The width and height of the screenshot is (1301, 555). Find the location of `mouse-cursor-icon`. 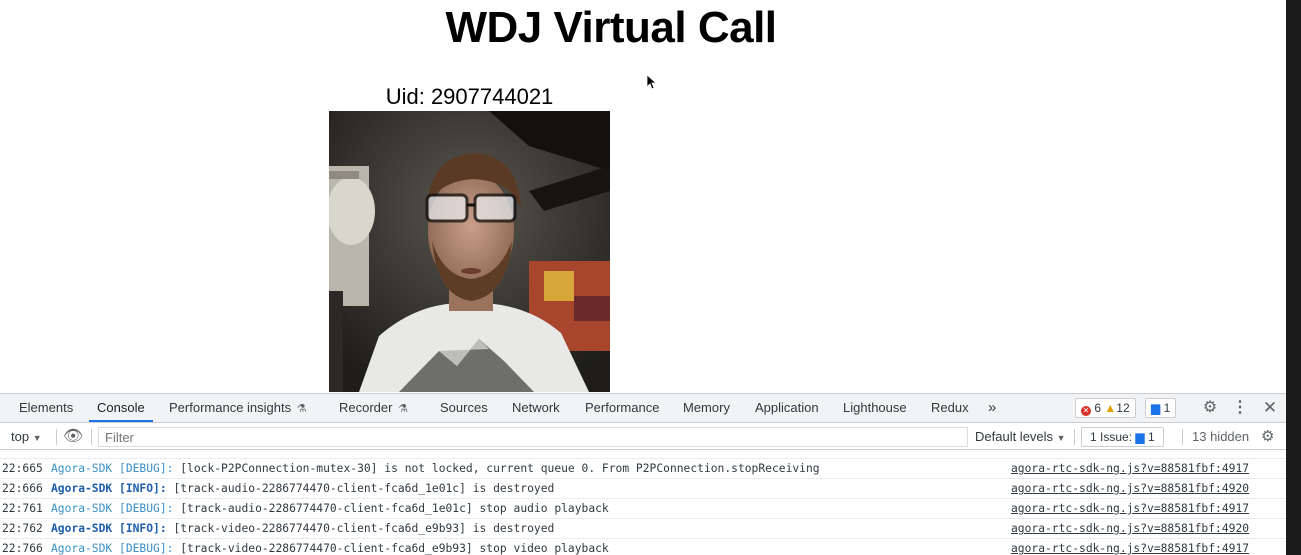

mouse-cursor-icon is located at coordinates (652, 84).